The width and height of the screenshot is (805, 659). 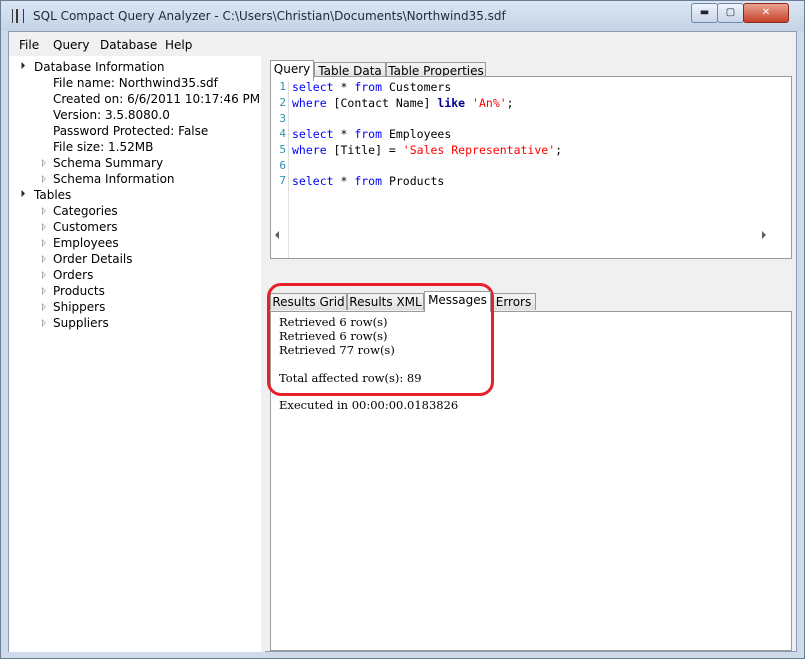 I want to click on code-token: like, so click(x=451, y=103).